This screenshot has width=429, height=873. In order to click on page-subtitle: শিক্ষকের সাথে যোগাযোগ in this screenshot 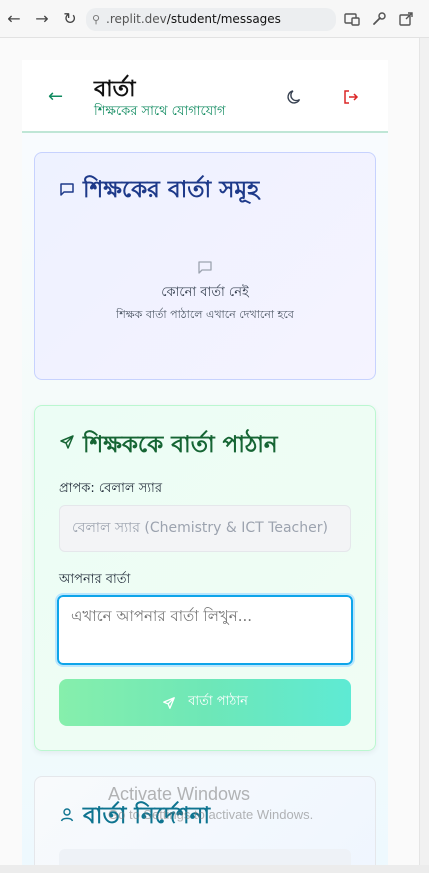, I will do `click(160, 111)`.